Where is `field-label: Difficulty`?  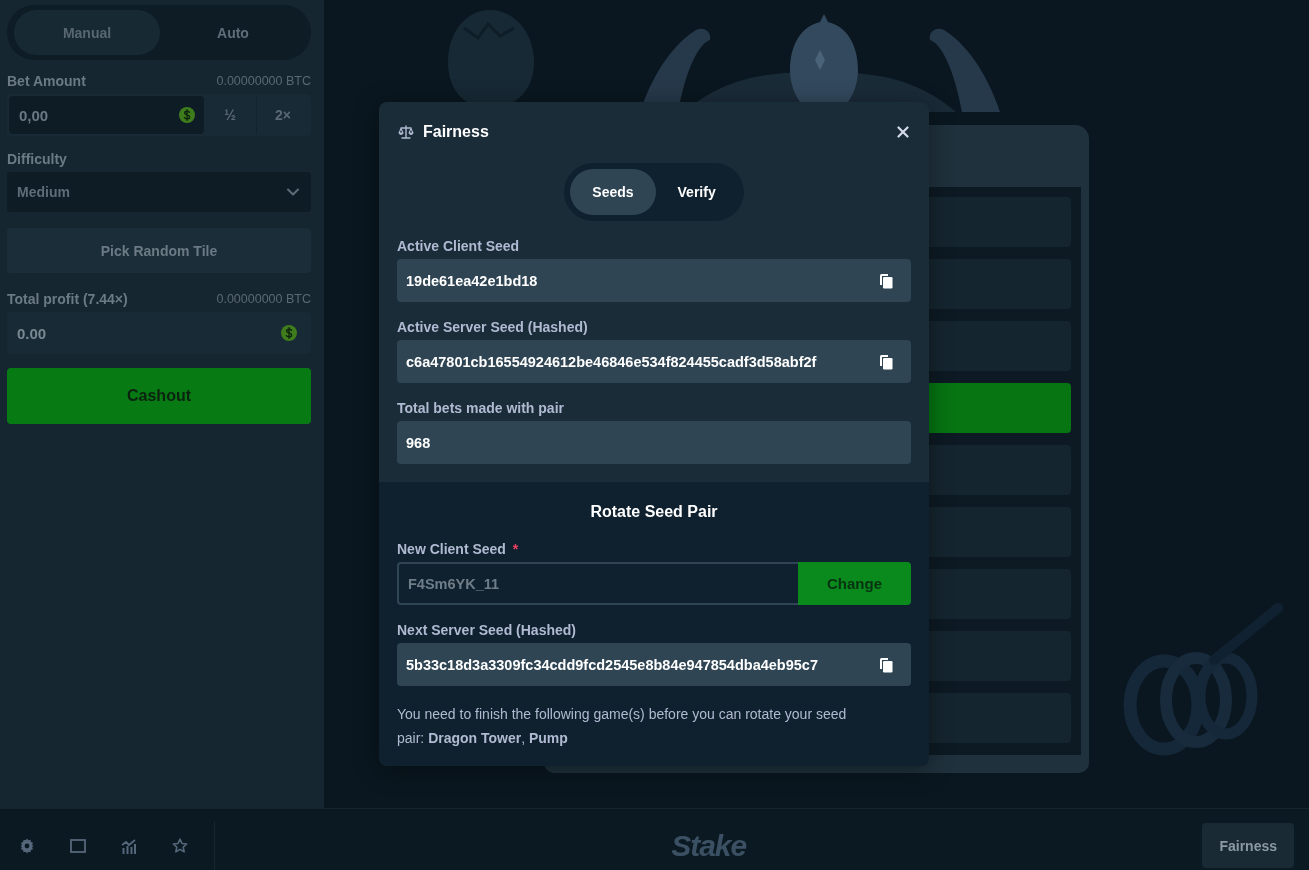 field-label: Difficulty is located at coordinates (37, 159).